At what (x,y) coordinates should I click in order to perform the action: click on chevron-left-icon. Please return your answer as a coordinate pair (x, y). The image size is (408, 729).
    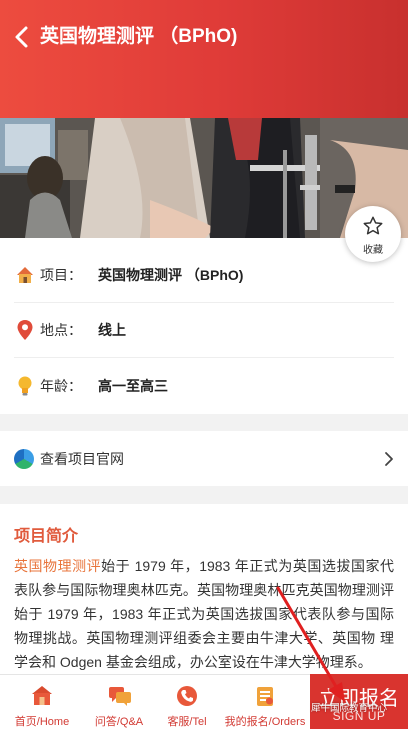
    Looking at the image, I should click on (21, 37).